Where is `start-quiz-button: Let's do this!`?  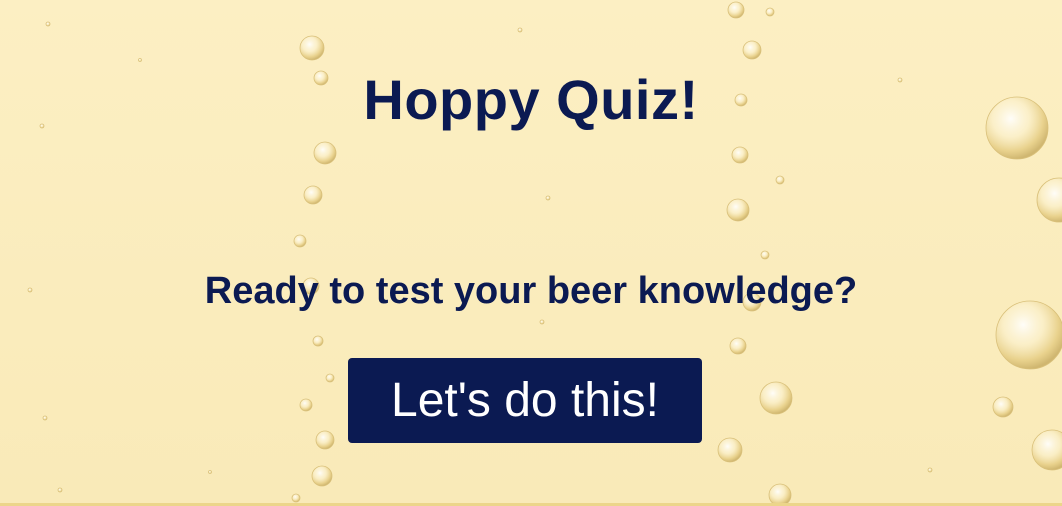 start-quiz-button: Let's do this! is located at coordinates (525, 400).